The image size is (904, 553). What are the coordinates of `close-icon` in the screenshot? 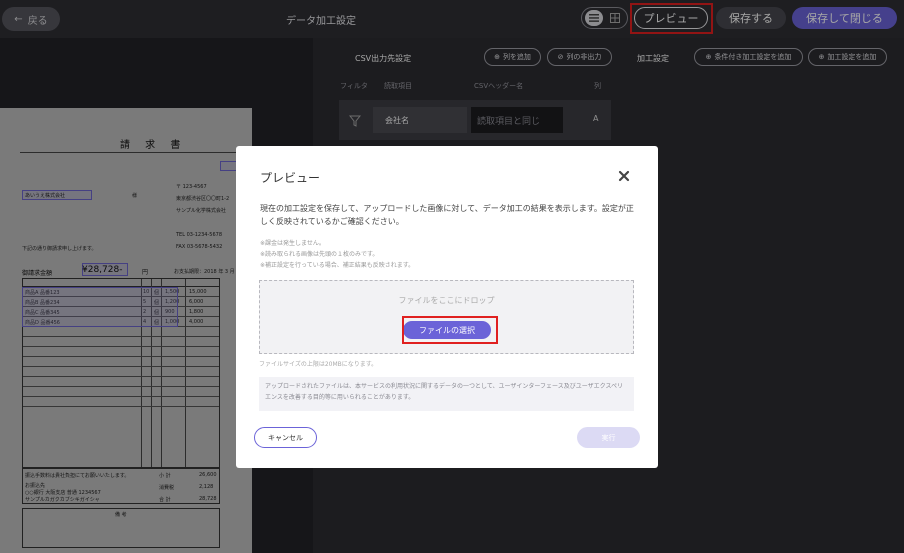 It's located at (625, 174).